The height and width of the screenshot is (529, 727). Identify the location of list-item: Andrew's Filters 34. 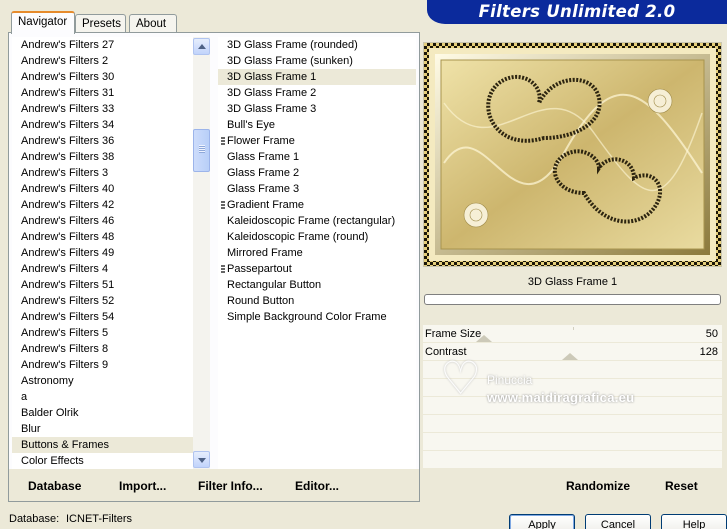
(102, 125).